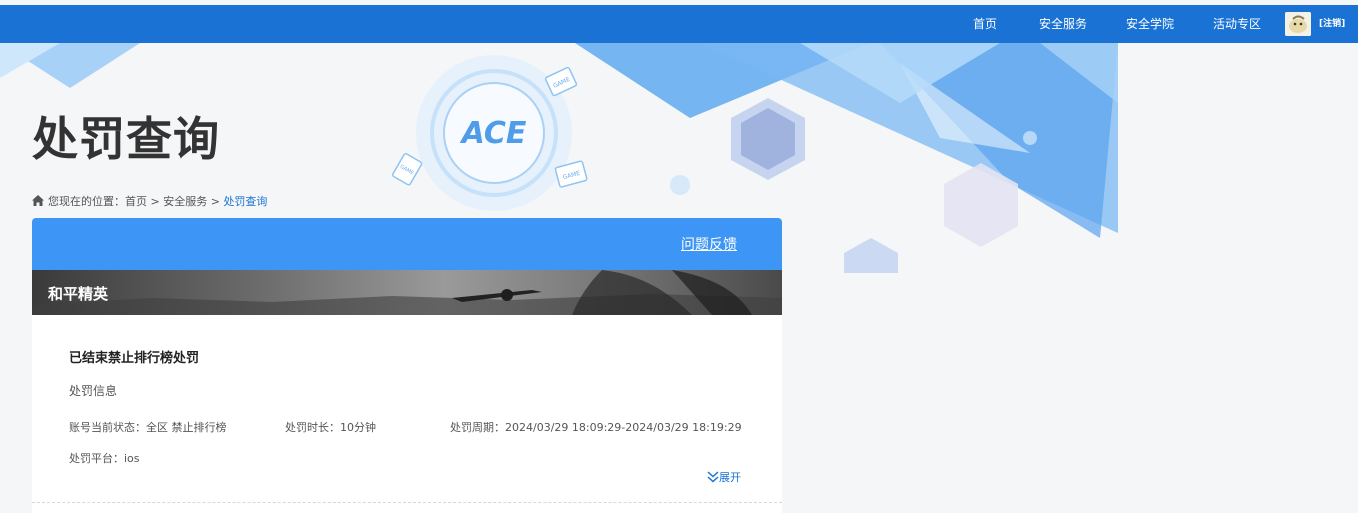 This screenshot has width=1358, height=513. Describe the element at coordinates (1332, 24) in the screenshot. I see `logout-link: [注销]` at that location.